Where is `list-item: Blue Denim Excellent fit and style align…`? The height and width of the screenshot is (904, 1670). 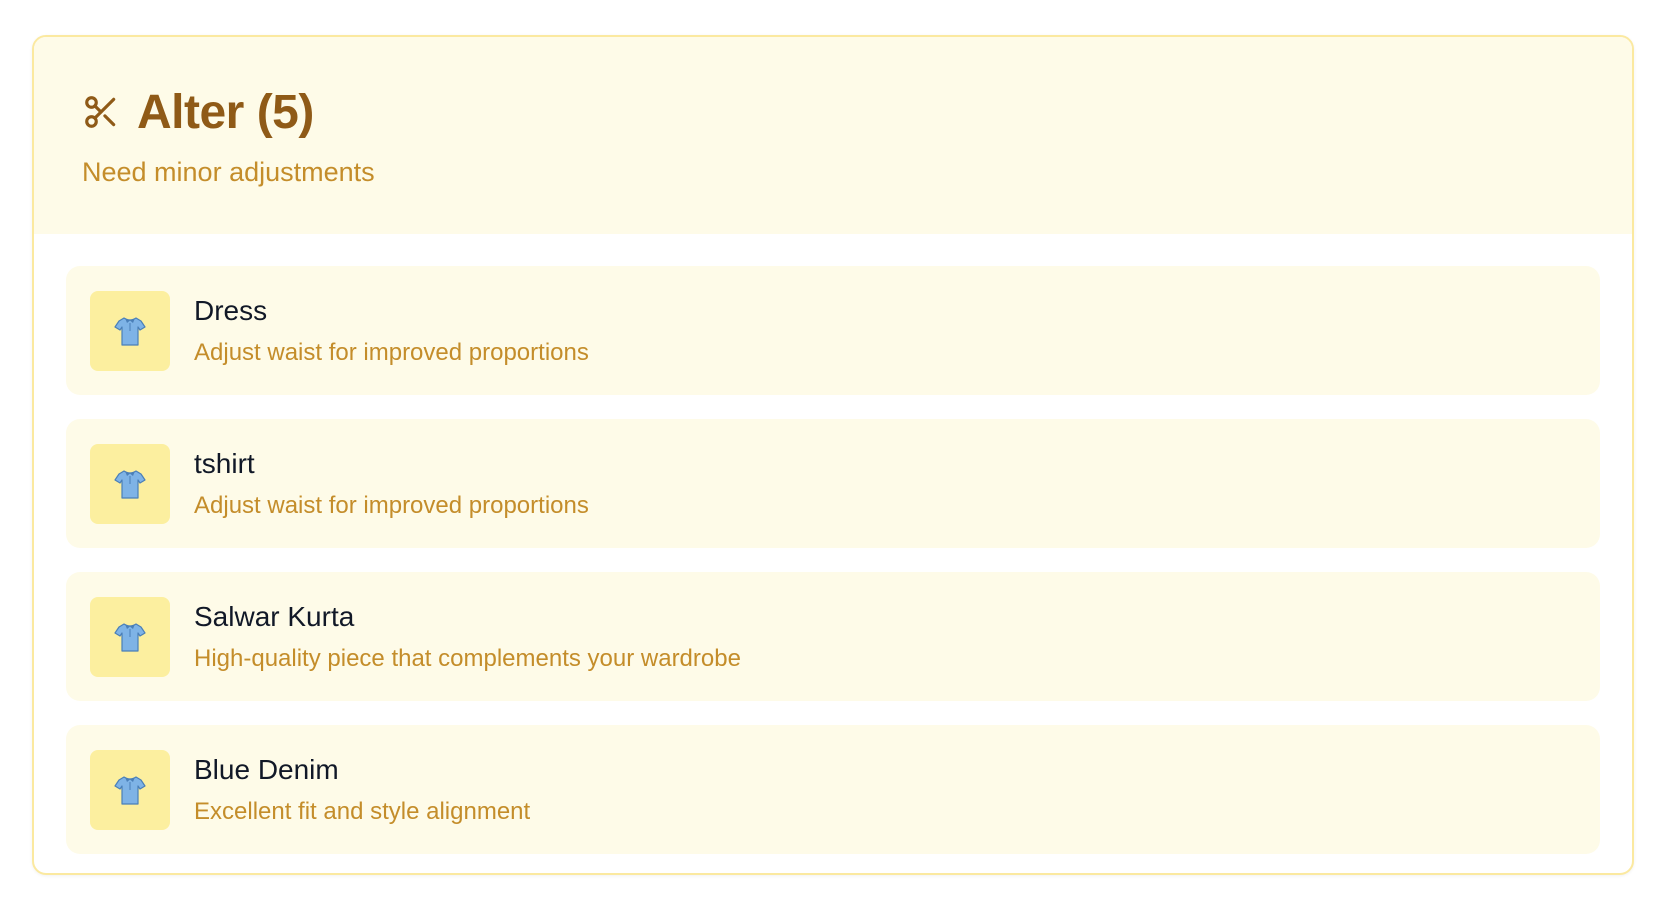
list-item: Blue Denim Excellent fit and style align… is located at coordinates (833, 789).